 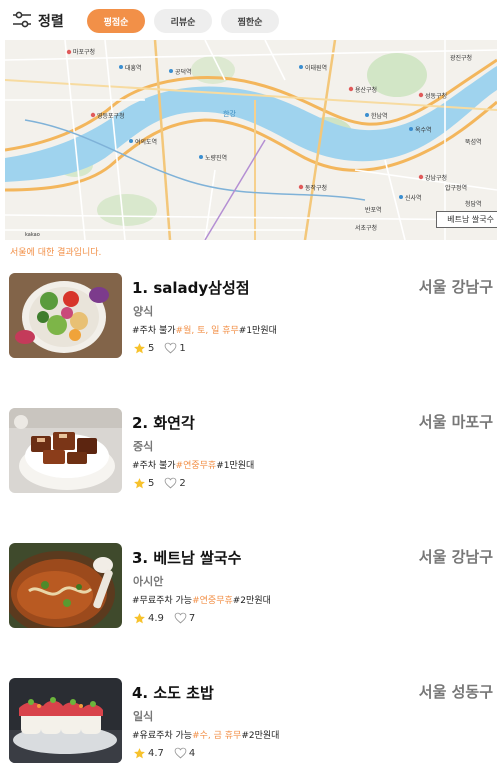 I want to click on svg-text: 이태원역, so click(x=316, y=68).